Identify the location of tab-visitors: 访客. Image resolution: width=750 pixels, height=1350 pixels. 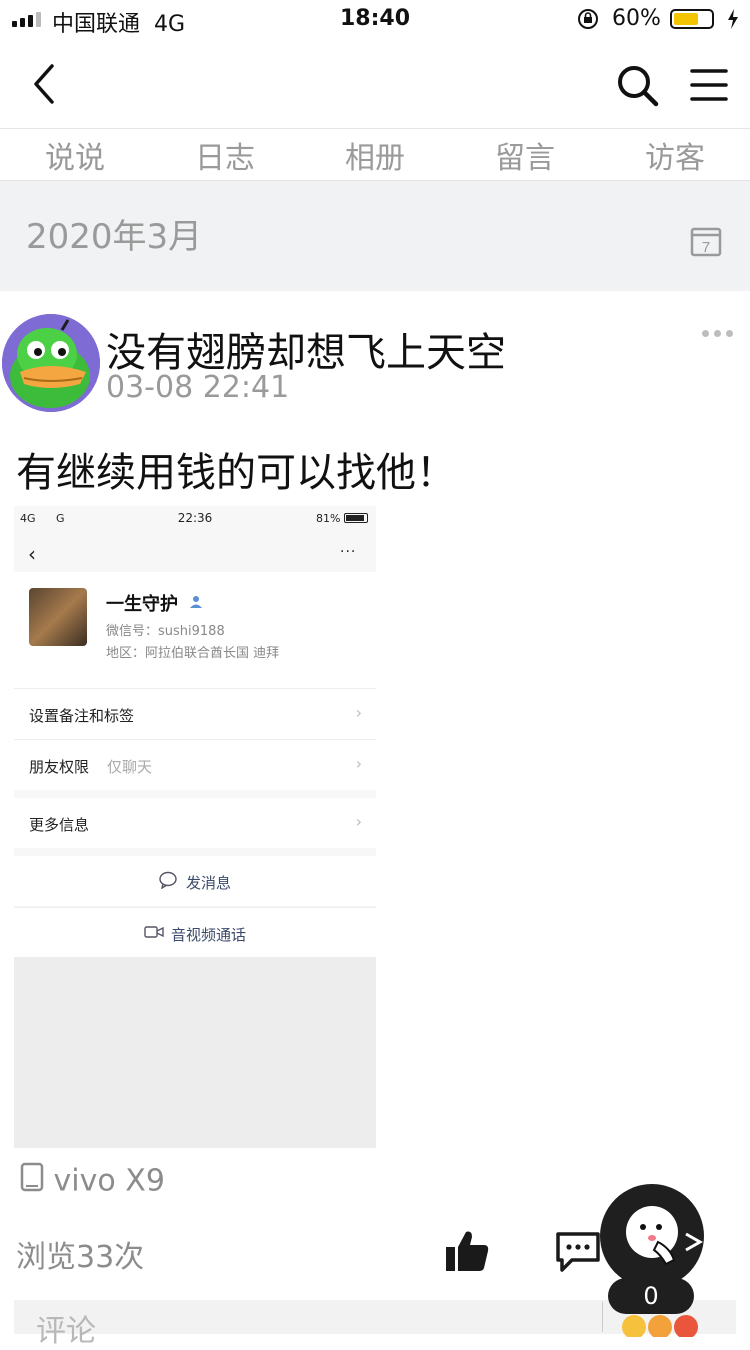
(675, 155).